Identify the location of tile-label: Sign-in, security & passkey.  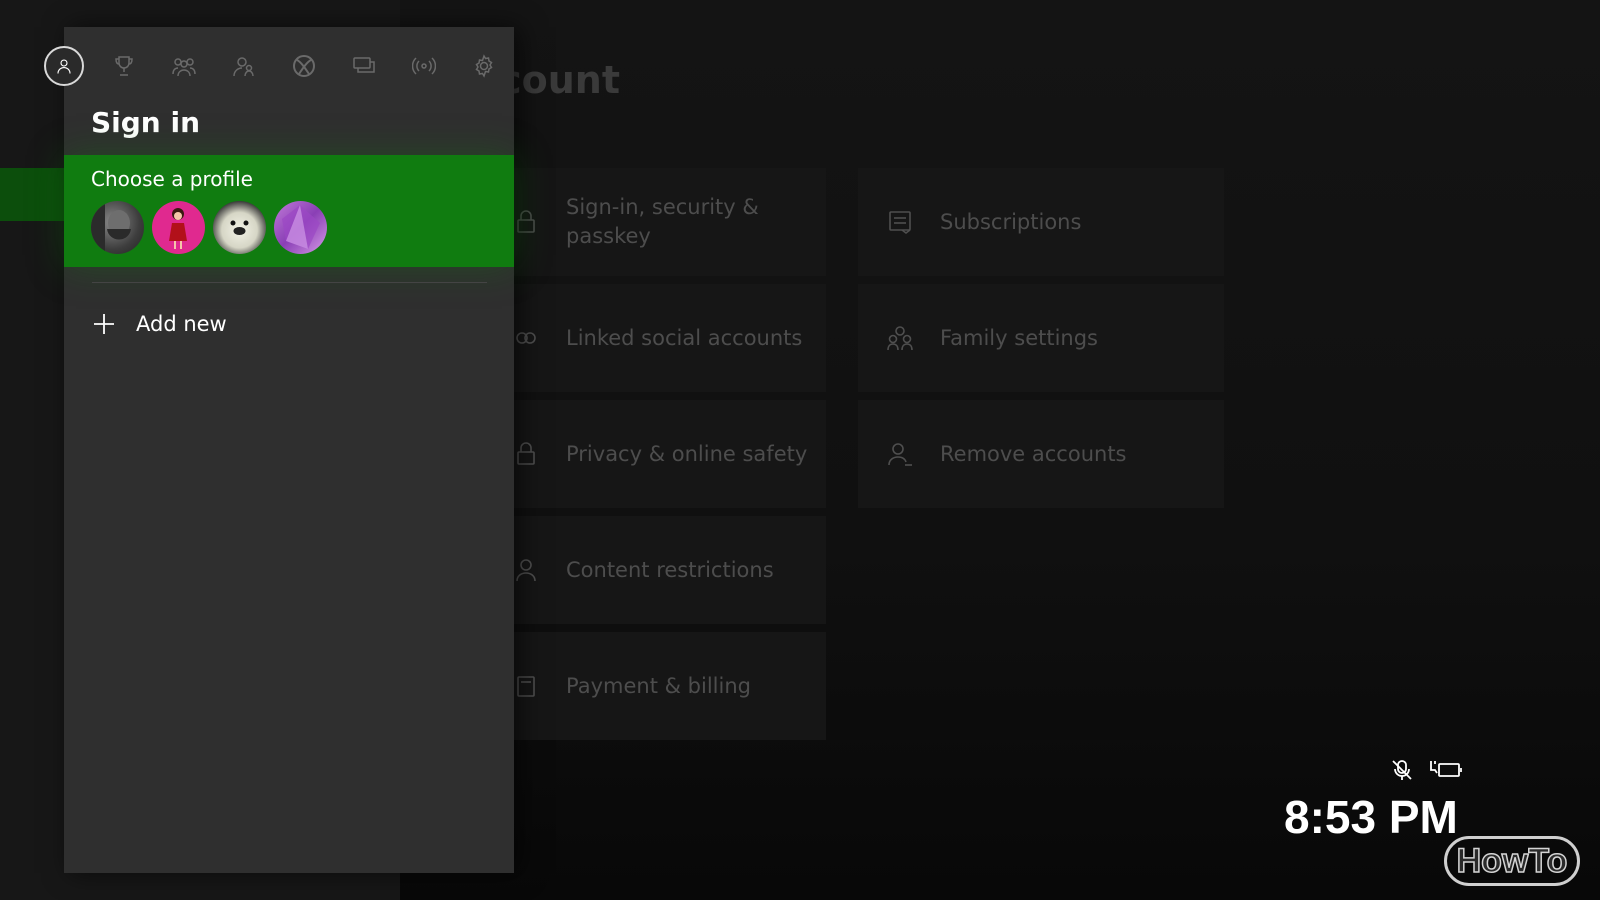
(662, 221).